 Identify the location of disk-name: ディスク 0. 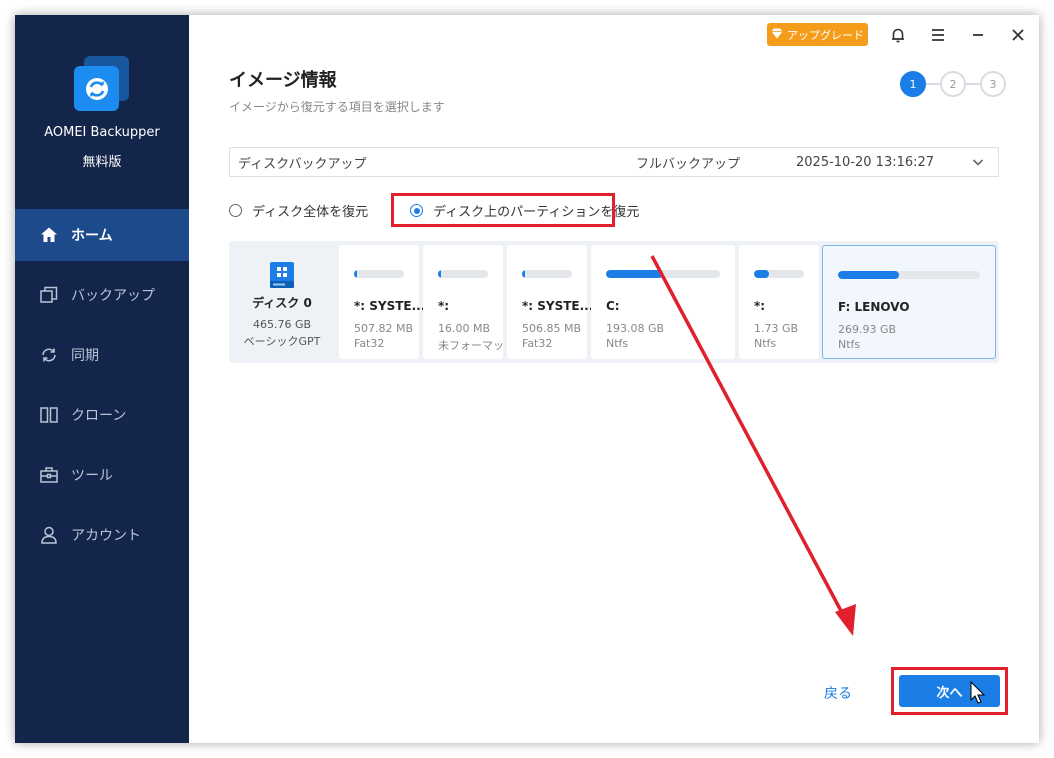
(282, 303).